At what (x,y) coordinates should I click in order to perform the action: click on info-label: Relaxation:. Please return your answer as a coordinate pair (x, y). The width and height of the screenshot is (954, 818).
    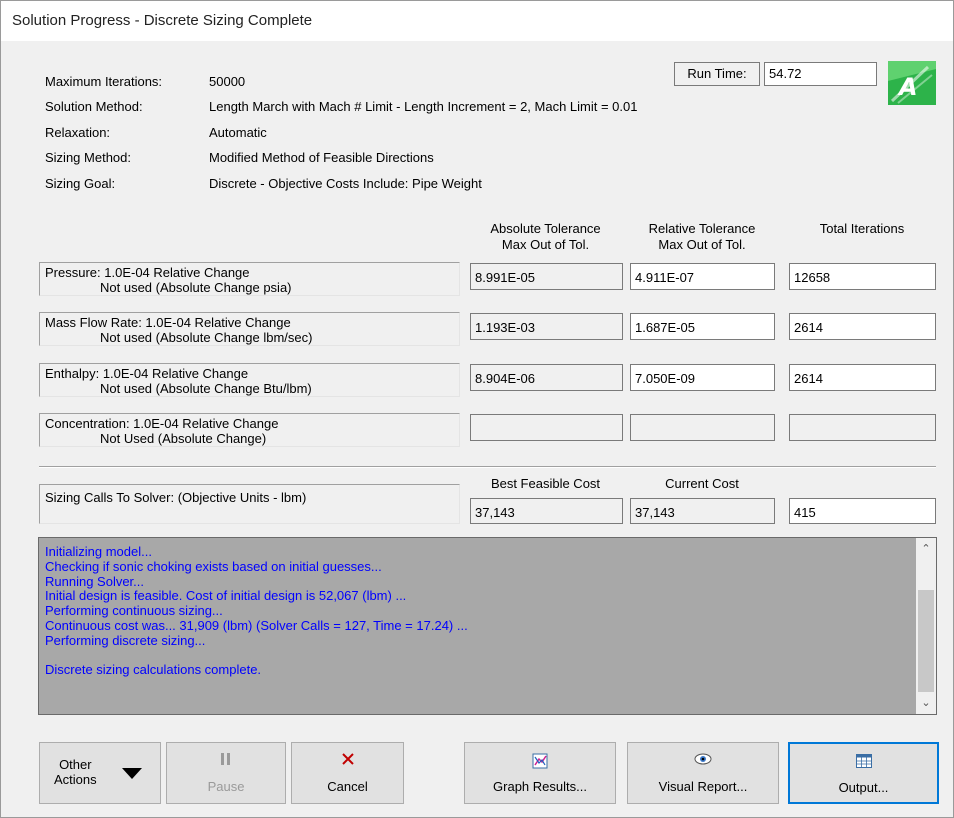
    Looking at the image, I should click on (78, 132).